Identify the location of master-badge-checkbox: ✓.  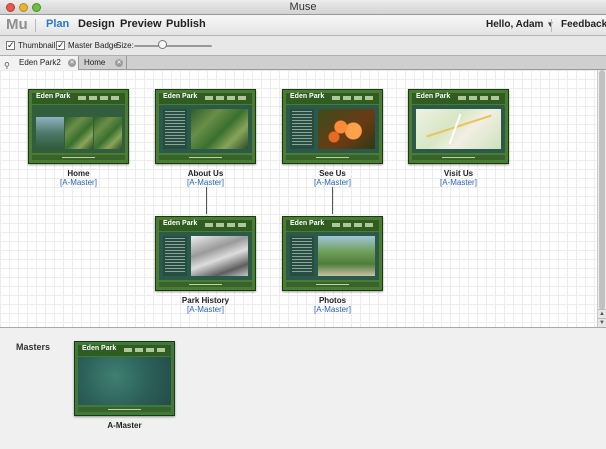
(60, 45).